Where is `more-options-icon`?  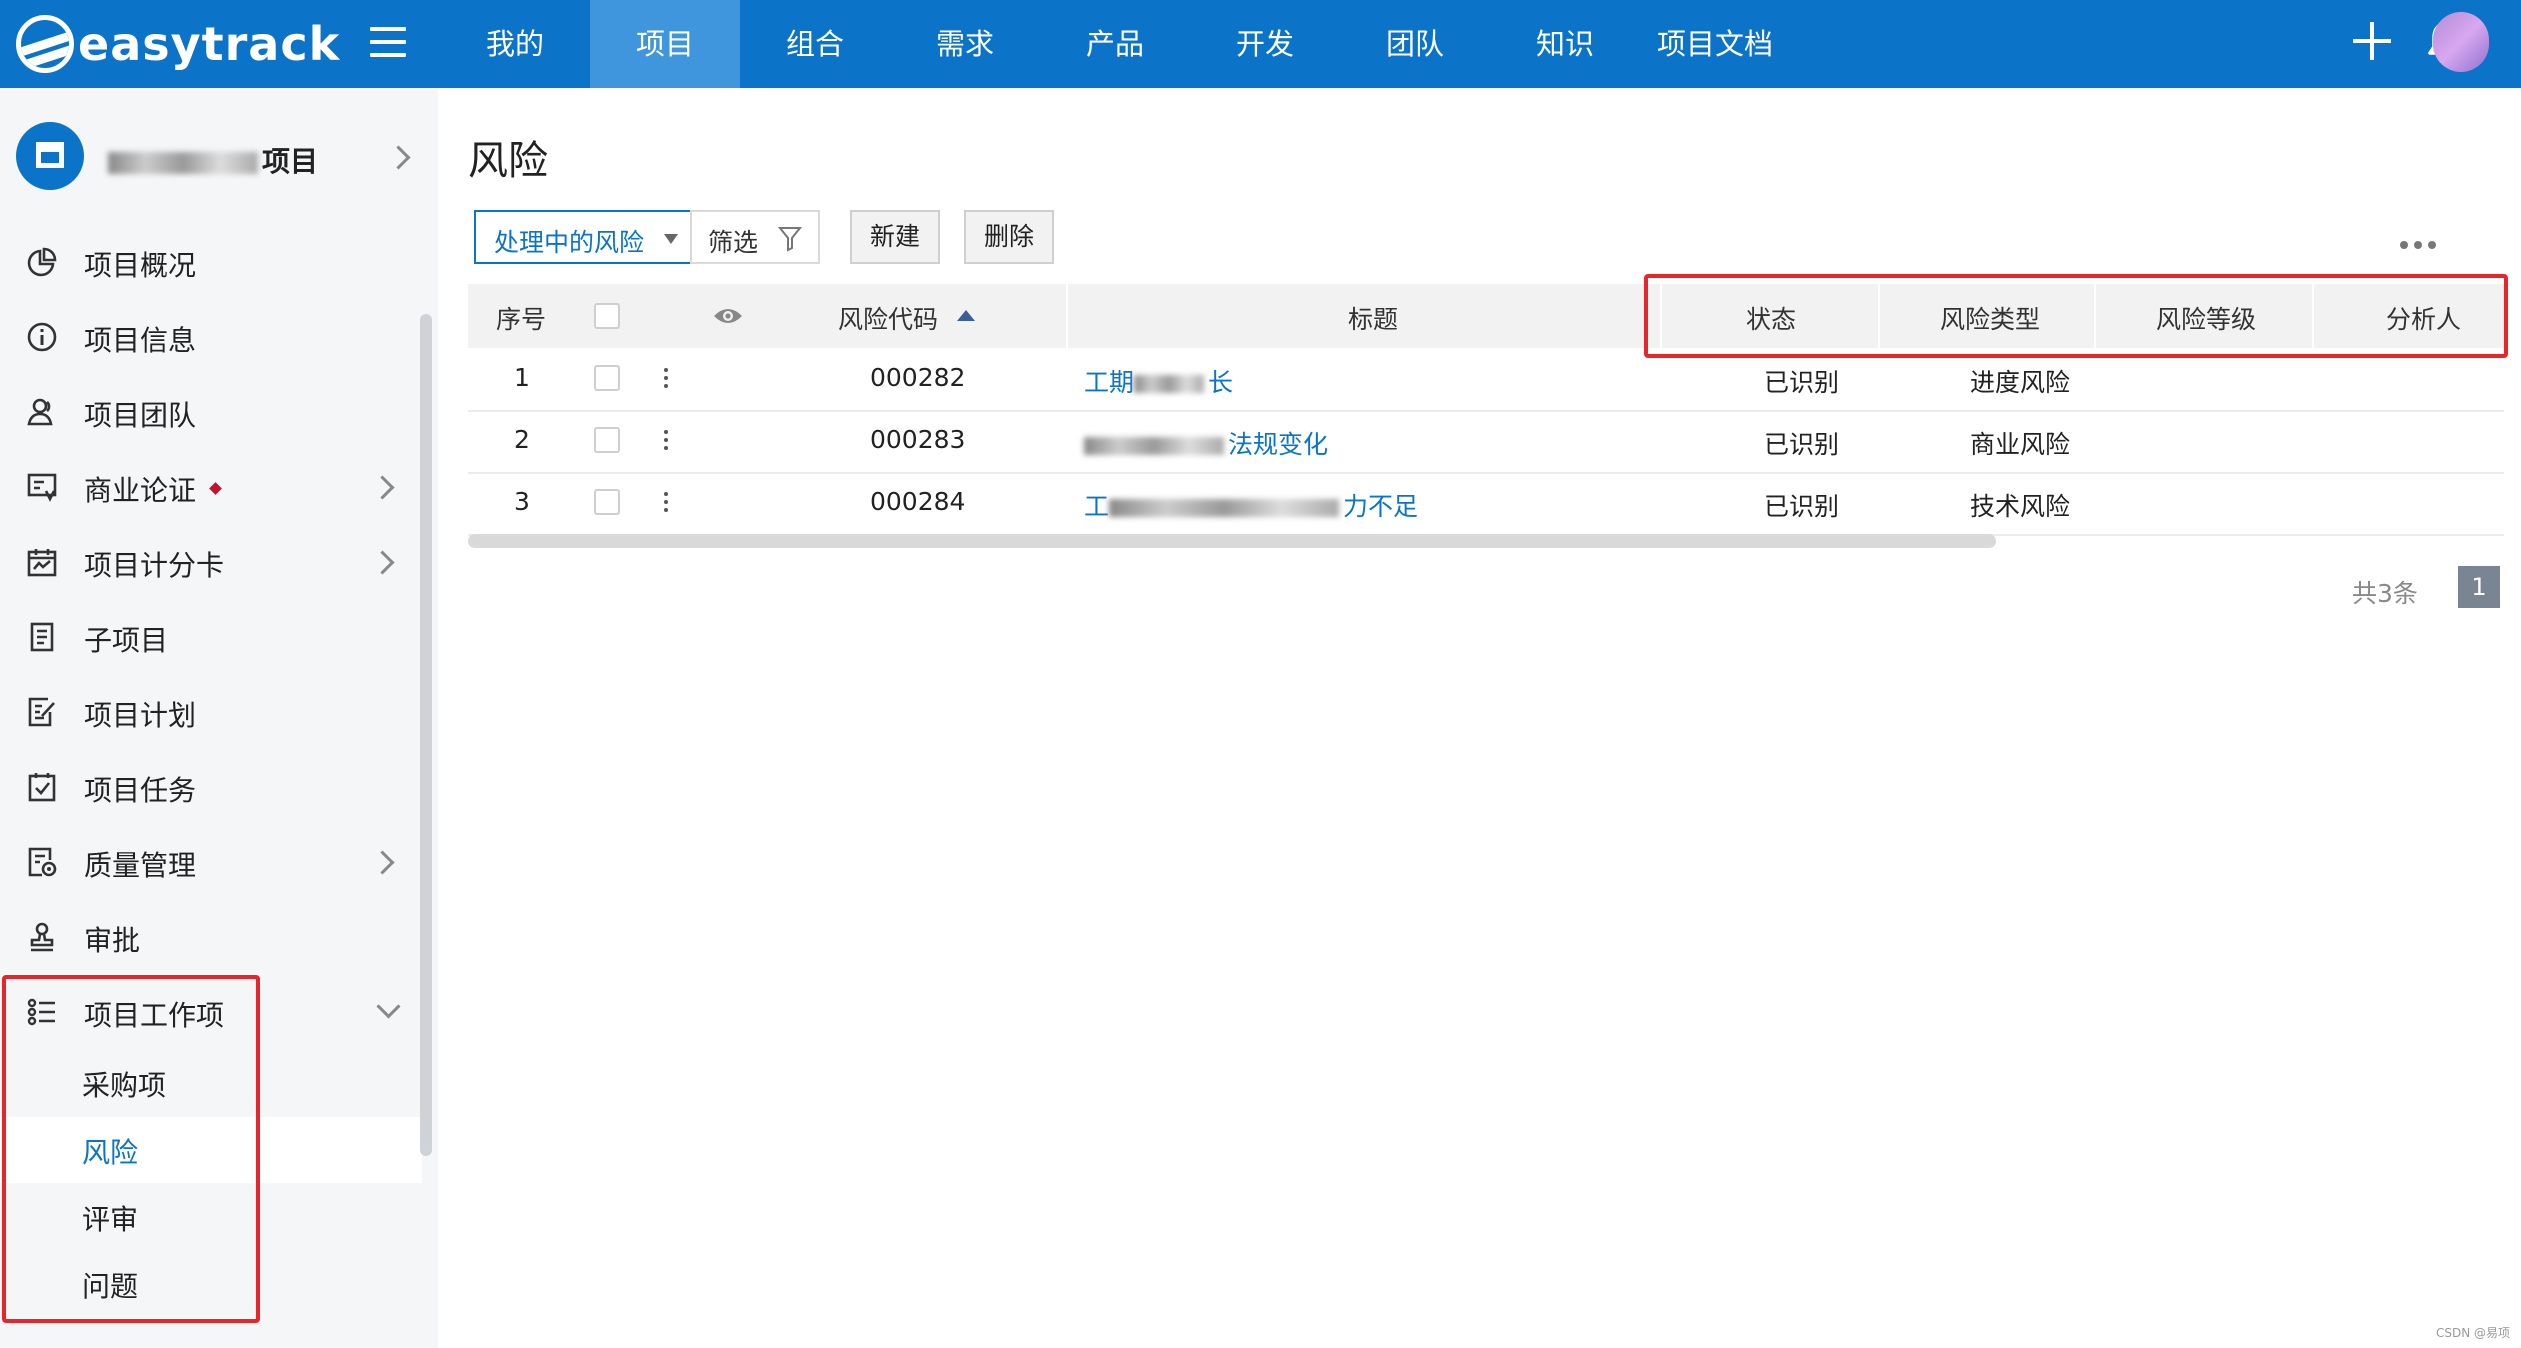
more-options-icon is located at coordinates (2421, 243).